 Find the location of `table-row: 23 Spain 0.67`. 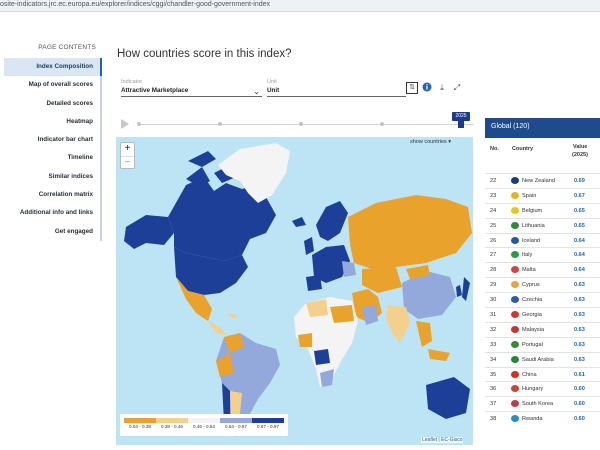

table-row: 23 Spain 0.67 is located at coordinates (542, 195).